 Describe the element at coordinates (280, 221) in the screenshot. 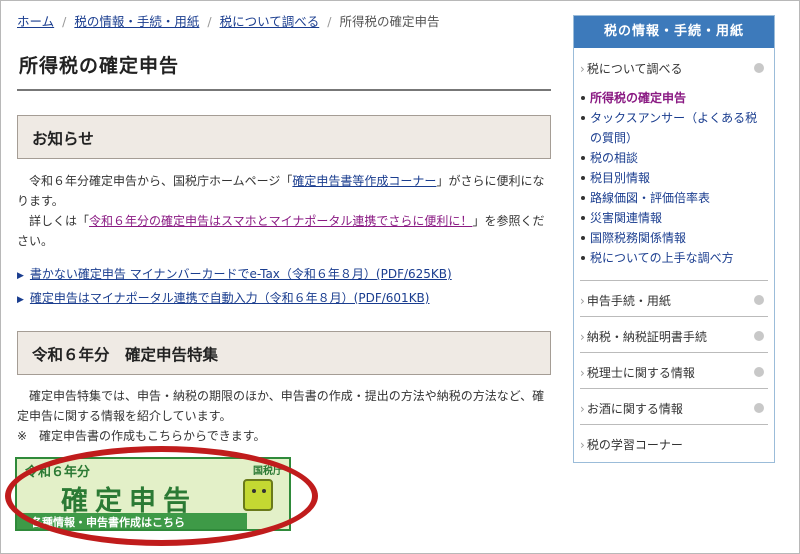

I see `smartphone-mynaportal-link: 令和６年分の確定申告はスマホとマイナポータル連携でさらに便利に！` at that location.